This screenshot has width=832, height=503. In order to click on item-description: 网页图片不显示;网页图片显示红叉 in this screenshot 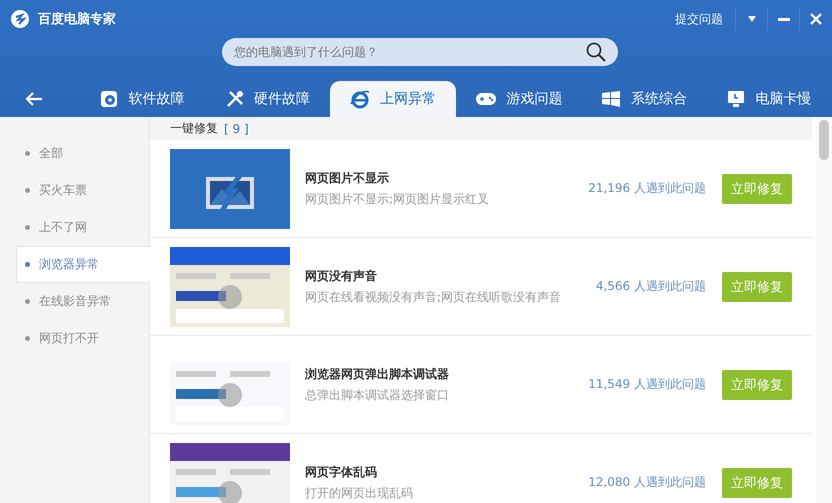, I will do `click(397, 199)`.